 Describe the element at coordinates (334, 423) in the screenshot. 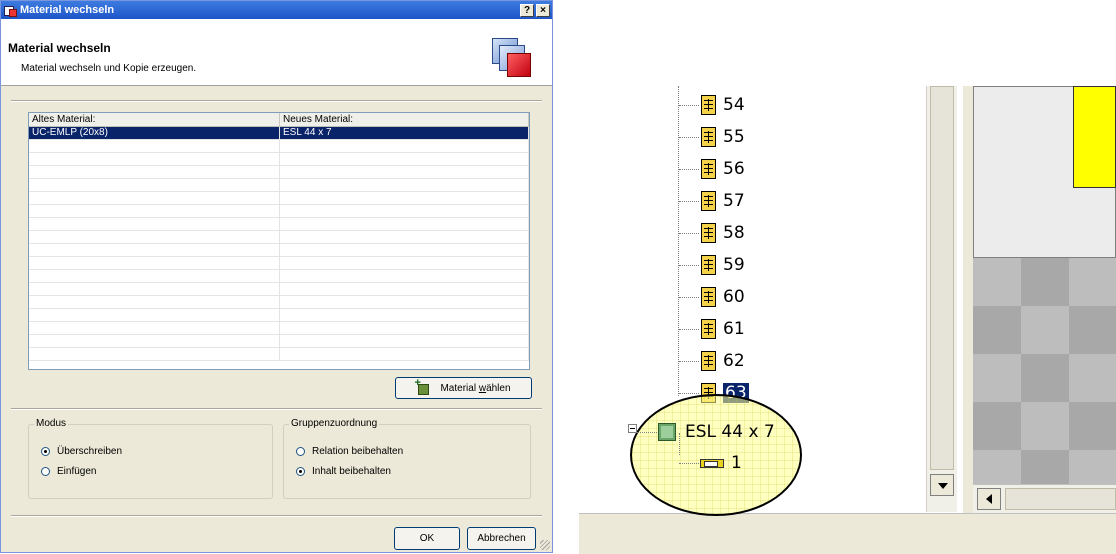

I see `gruppenzuordnung-legend: Gruppenzuordnung` at that location.